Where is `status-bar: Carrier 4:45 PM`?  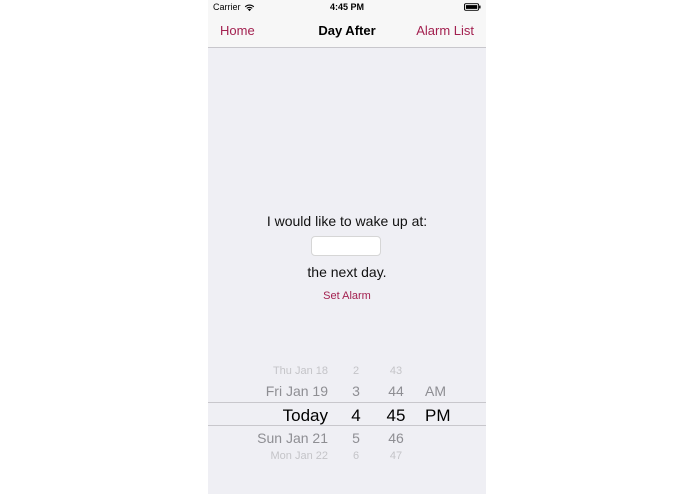 status-bar: Carrier 4:45 PM is located at coordinates (347, 7).